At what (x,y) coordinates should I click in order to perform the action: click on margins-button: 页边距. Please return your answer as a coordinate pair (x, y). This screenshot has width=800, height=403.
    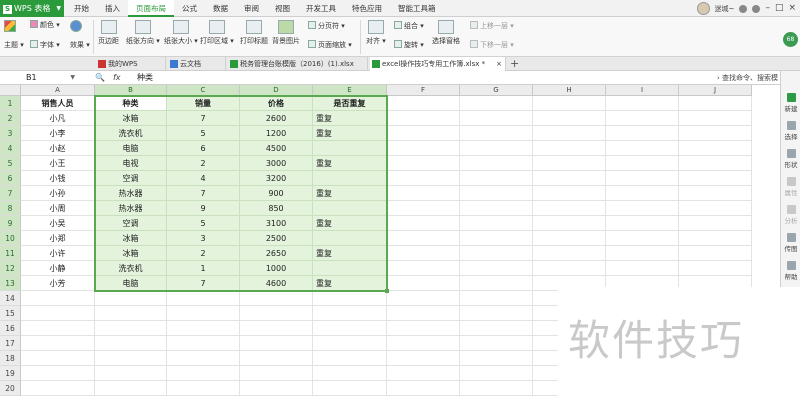
    Looking at the image, I should click on (108, 33).